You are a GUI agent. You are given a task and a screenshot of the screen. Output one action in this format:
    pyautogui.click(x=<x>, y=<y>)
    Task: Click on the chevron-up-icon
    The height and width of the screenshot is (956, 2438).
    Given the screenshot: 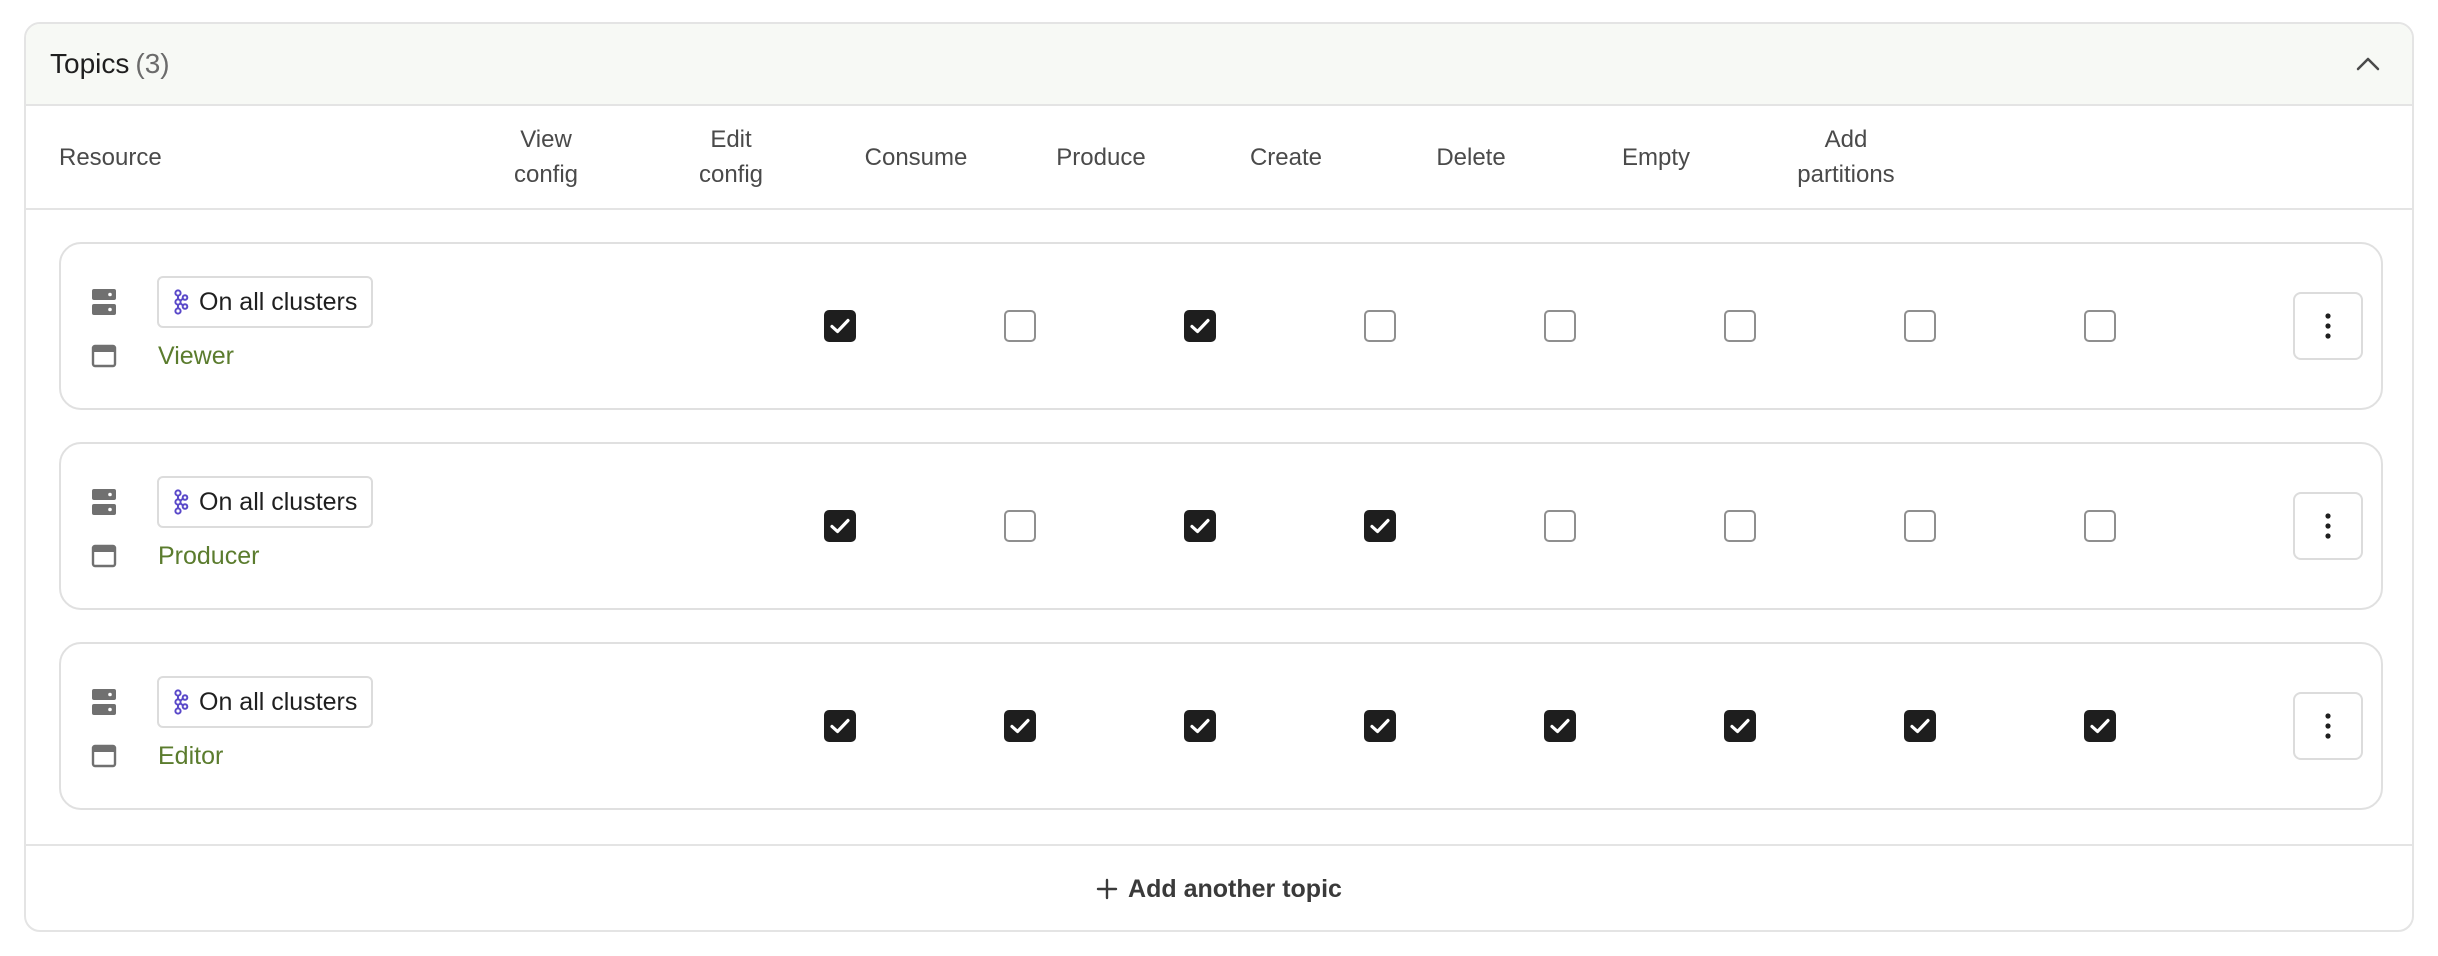 What is the action you would take?
    pyautogui.click(x=2368, y=64)
    